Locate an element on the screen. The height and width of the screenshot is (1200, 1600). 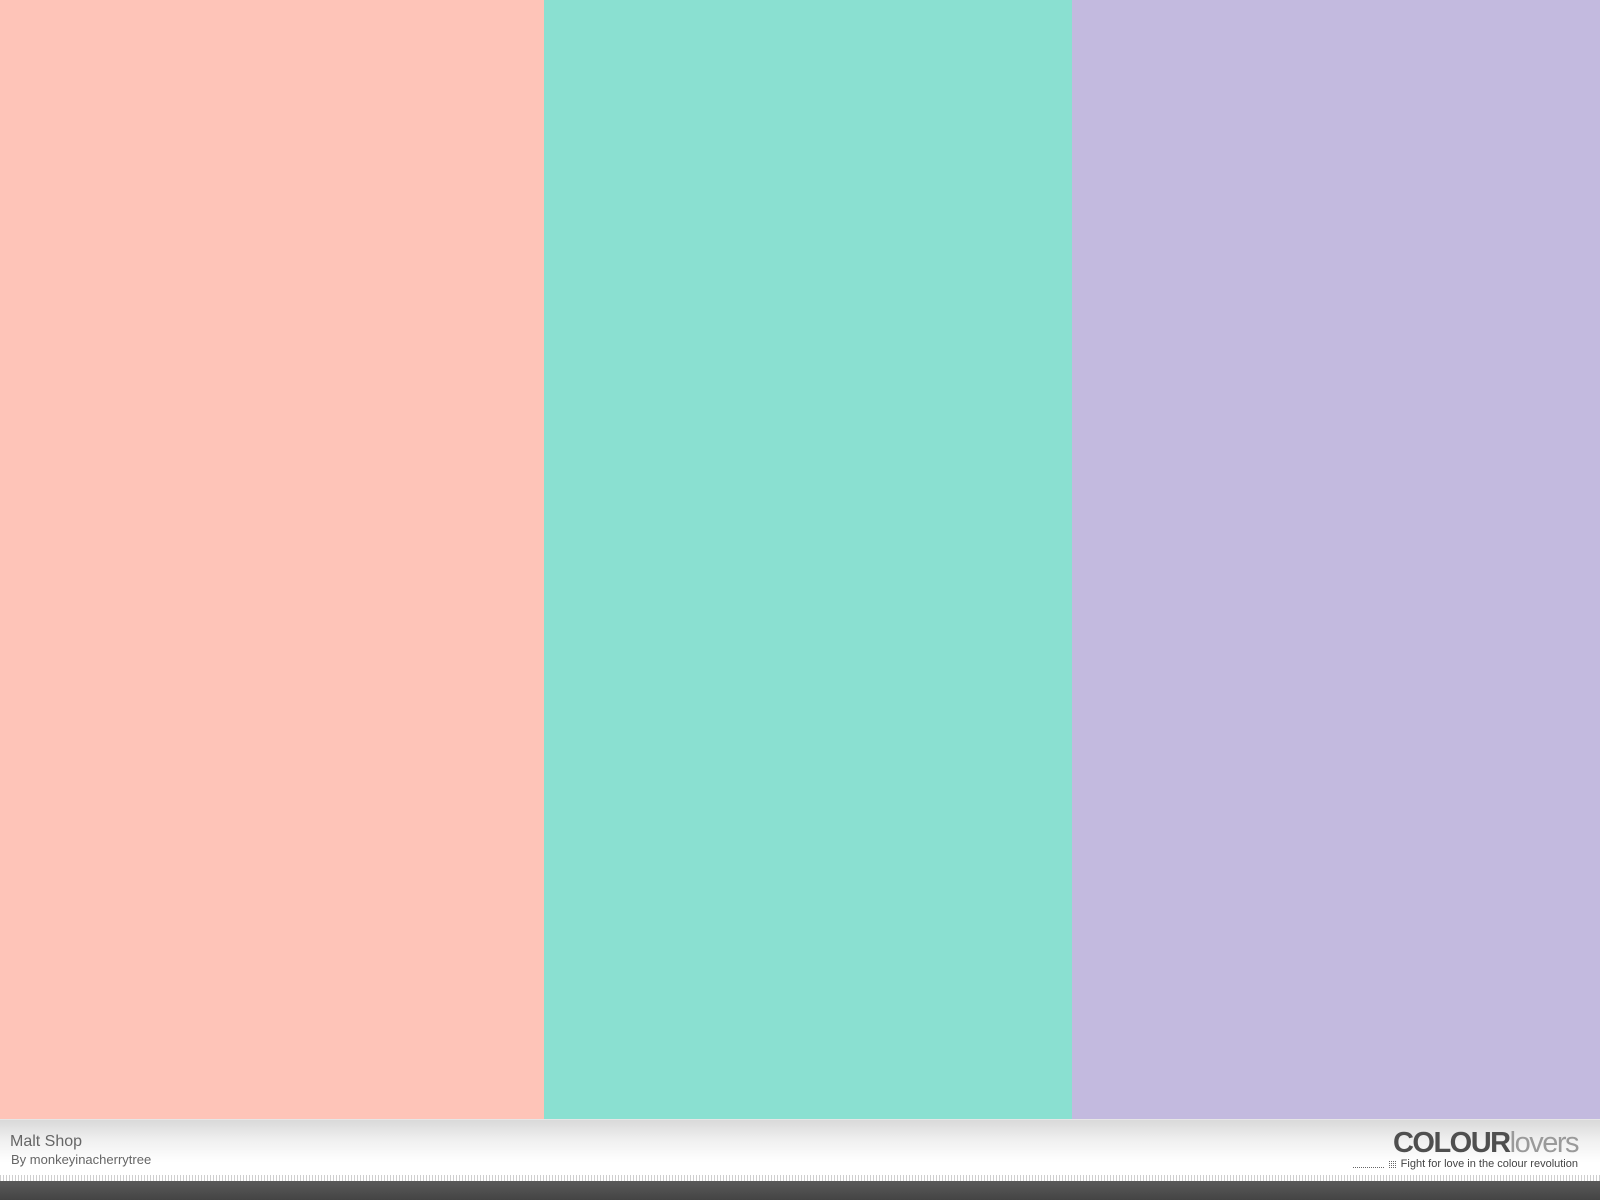
tagline-text: Fight for love in the colour revolution is located at coordinates (1489, 1164).